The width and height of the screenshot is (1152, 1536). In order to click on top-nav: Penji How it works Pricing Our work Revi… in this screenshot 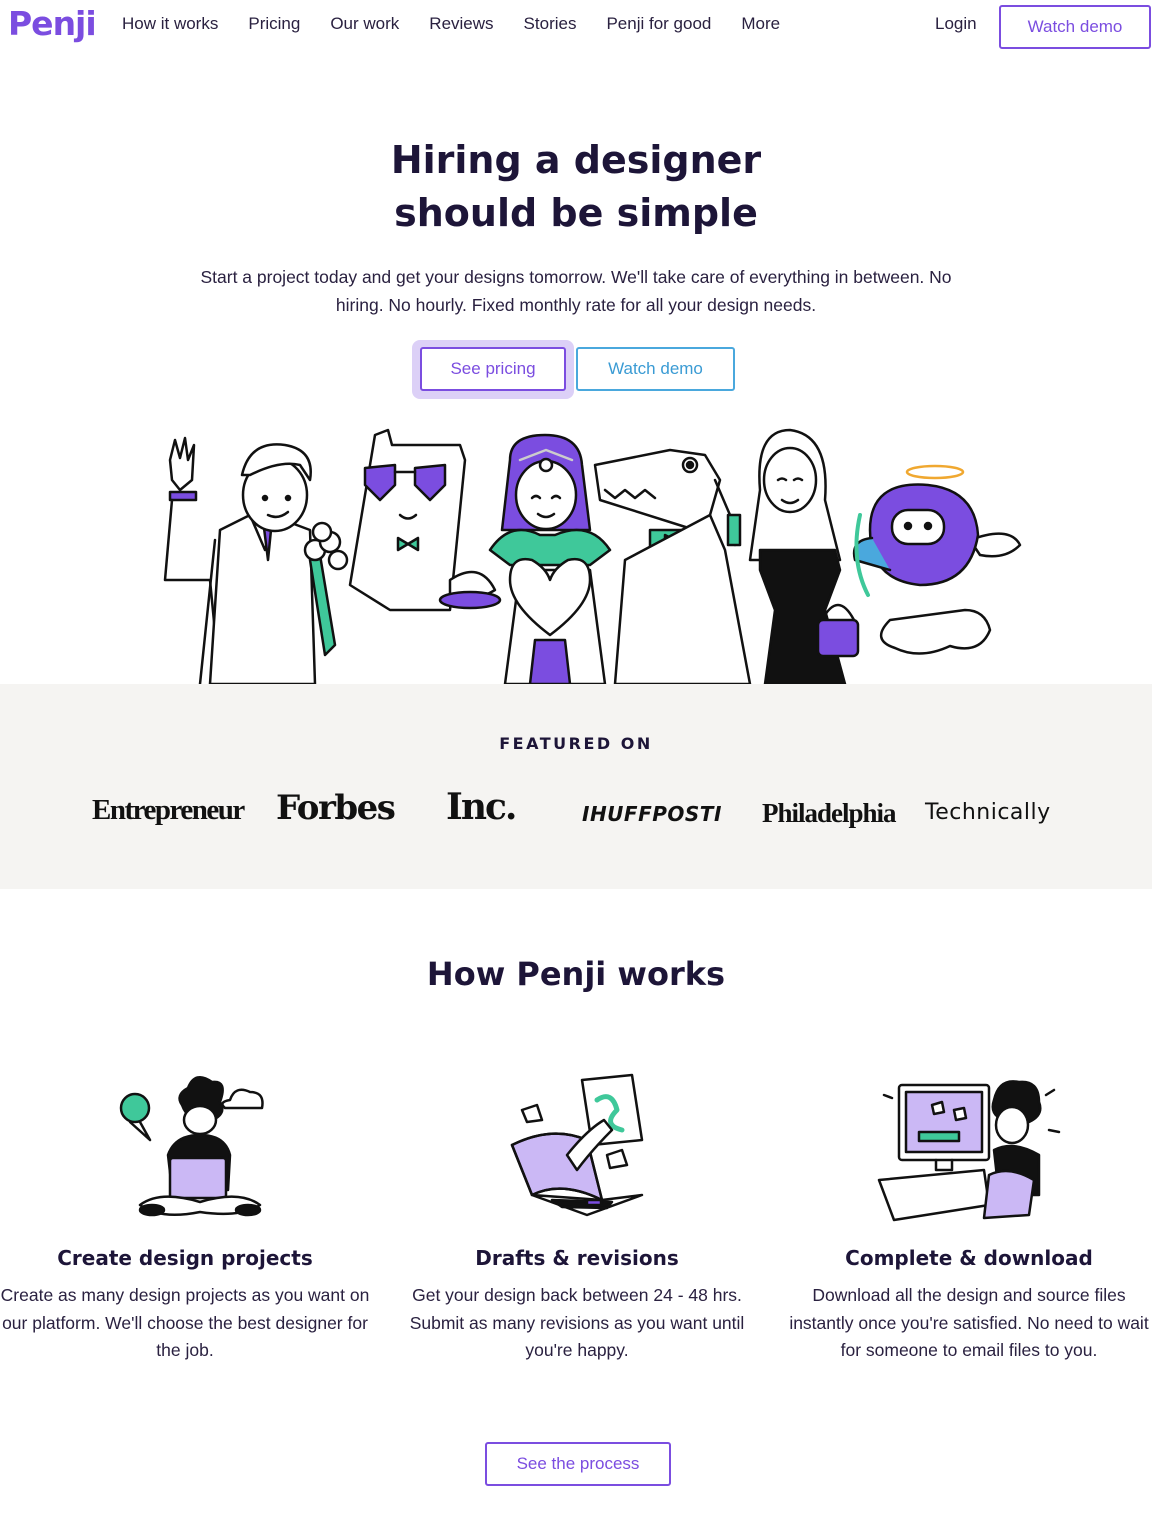, I will do `click(576, 27)`.